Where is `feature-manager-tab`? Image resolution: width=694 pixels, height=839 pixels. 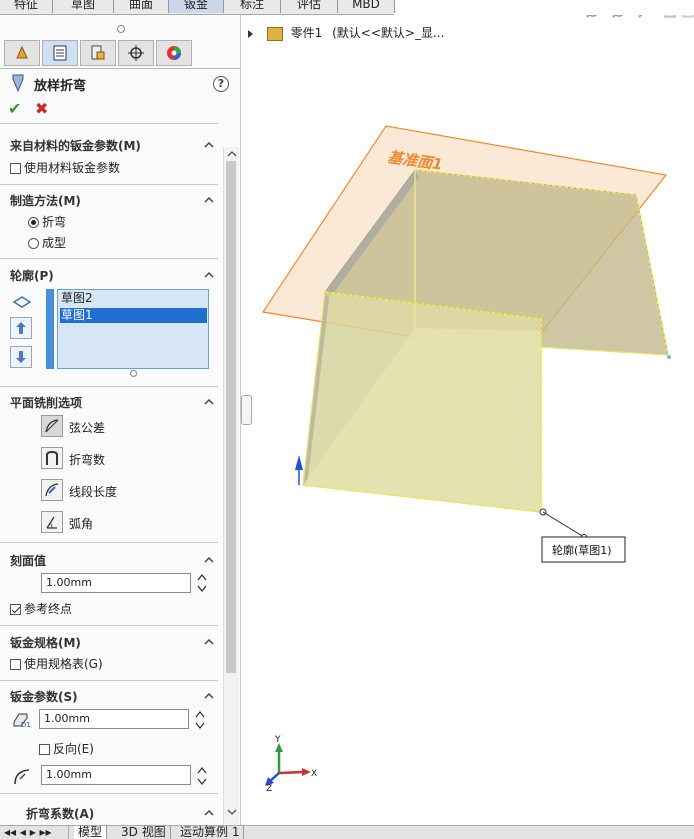 feature-manager-tab is located at coordinates (22, 53).